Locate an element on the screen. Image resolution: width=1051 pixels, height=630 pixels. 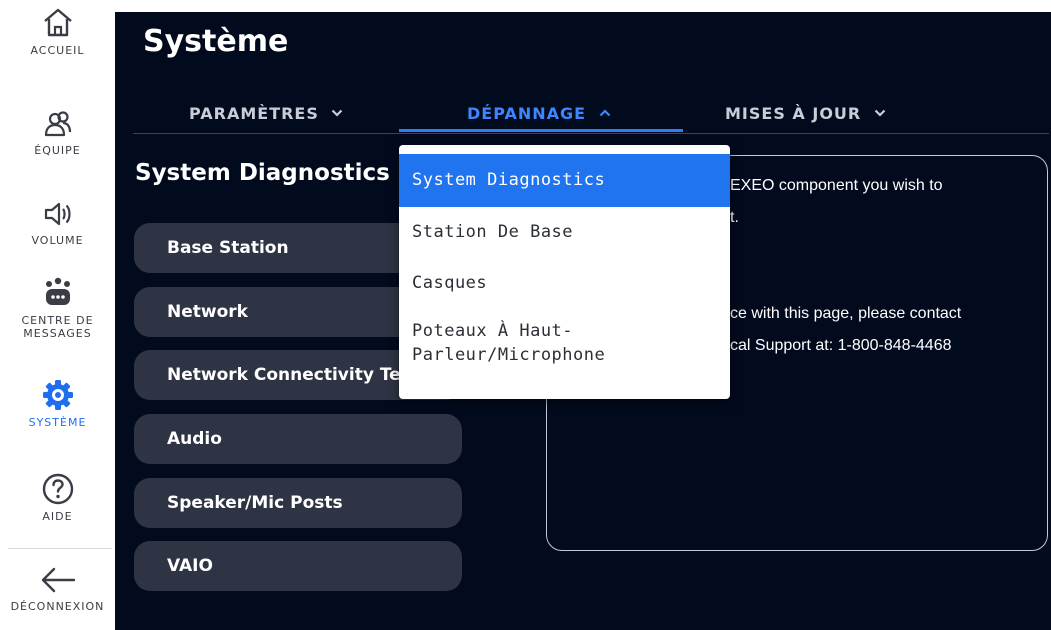
tab-parametres: PARAMÈTRES is located at coordinates (266, 118).